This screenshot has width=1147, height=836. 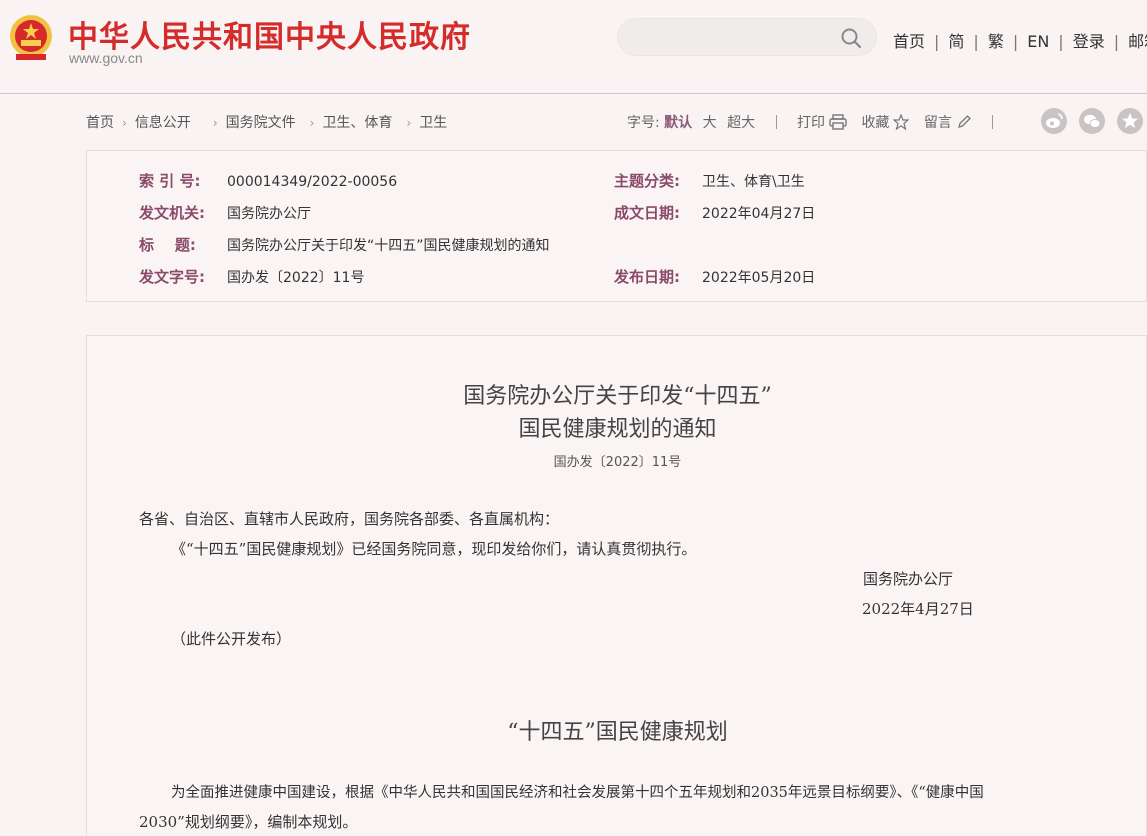 I want to click on top-nav: 首页 | 简 | 繁 | EN | 登录 | 邮箱, so click(x=1020, y=40).